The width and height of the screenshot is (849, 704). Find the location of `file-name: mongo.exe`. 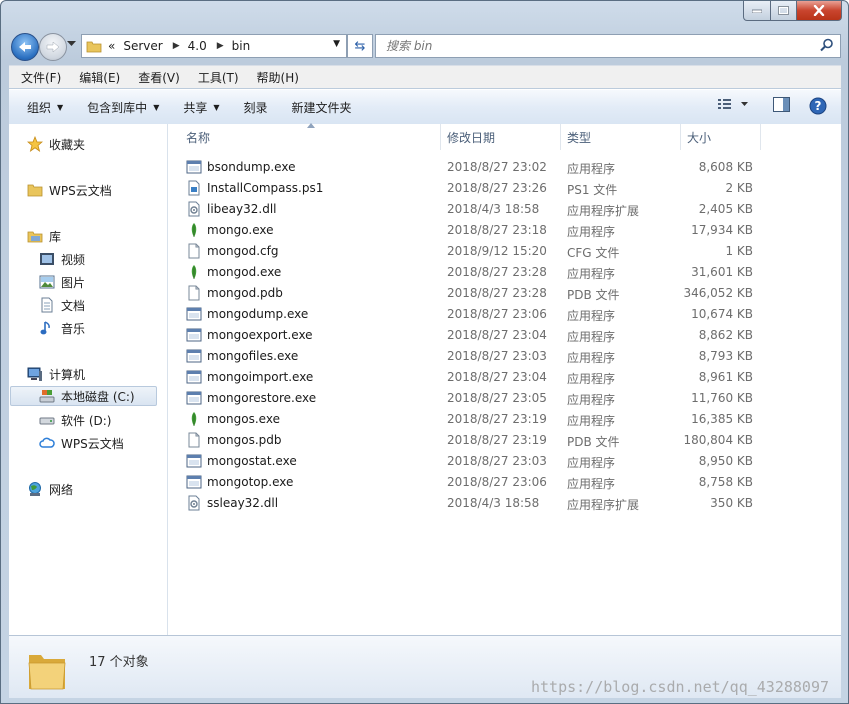

file-name: mongo.exe is located at coordinates (240, 230).